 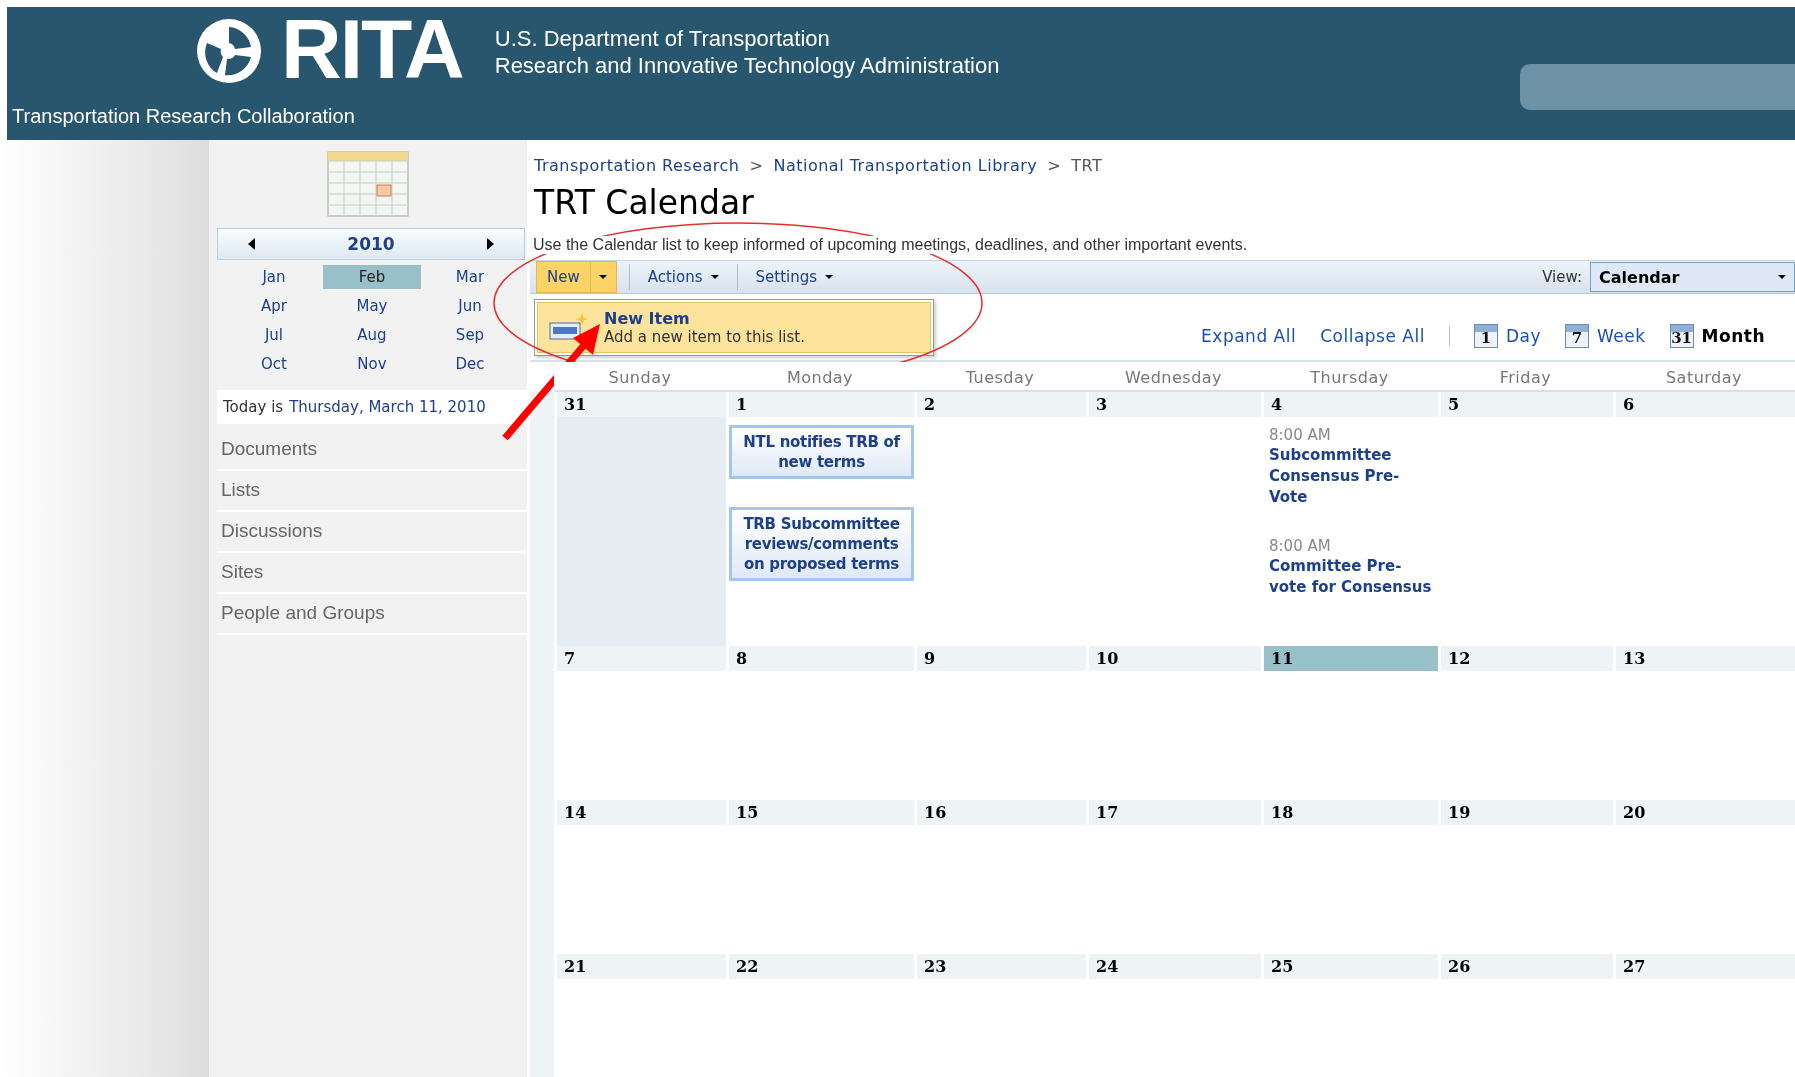 I want to click on logo-icon, so click(x=229, y=51).